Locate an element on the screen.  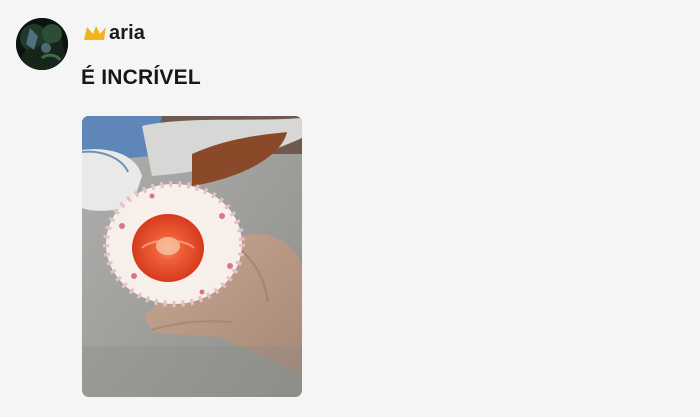
username-text: aria is located at coordinates (127, 32).